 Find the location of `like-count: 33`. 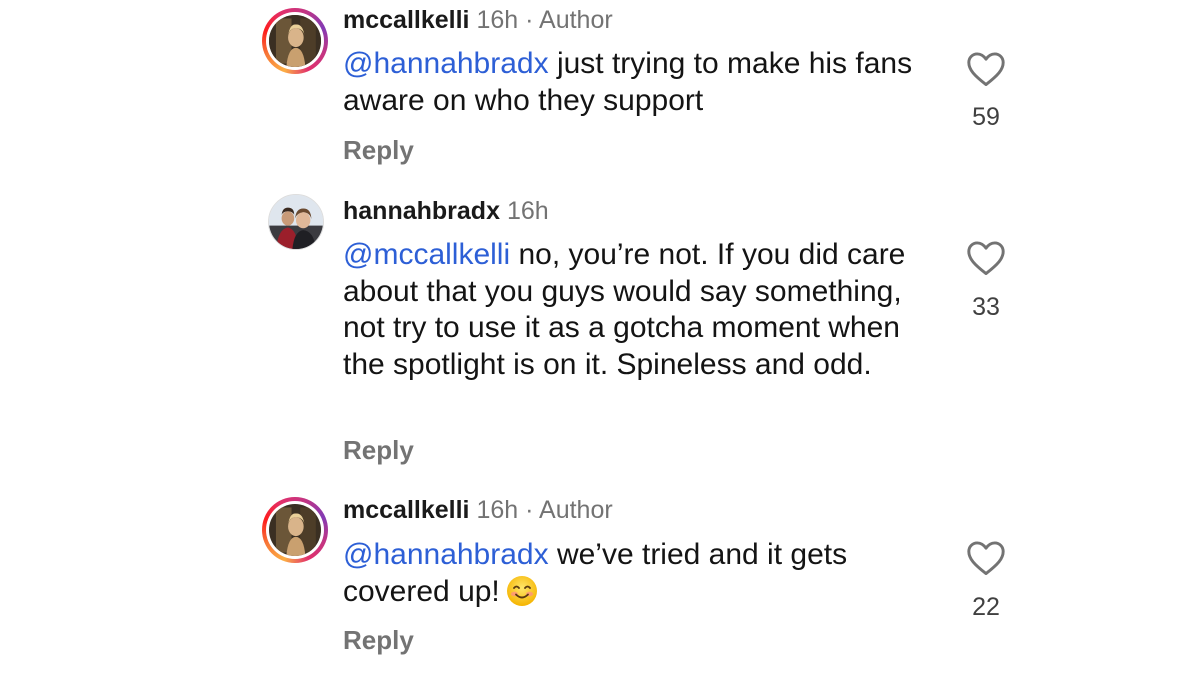

like-count: 33 is located at coordinates (986, 307).